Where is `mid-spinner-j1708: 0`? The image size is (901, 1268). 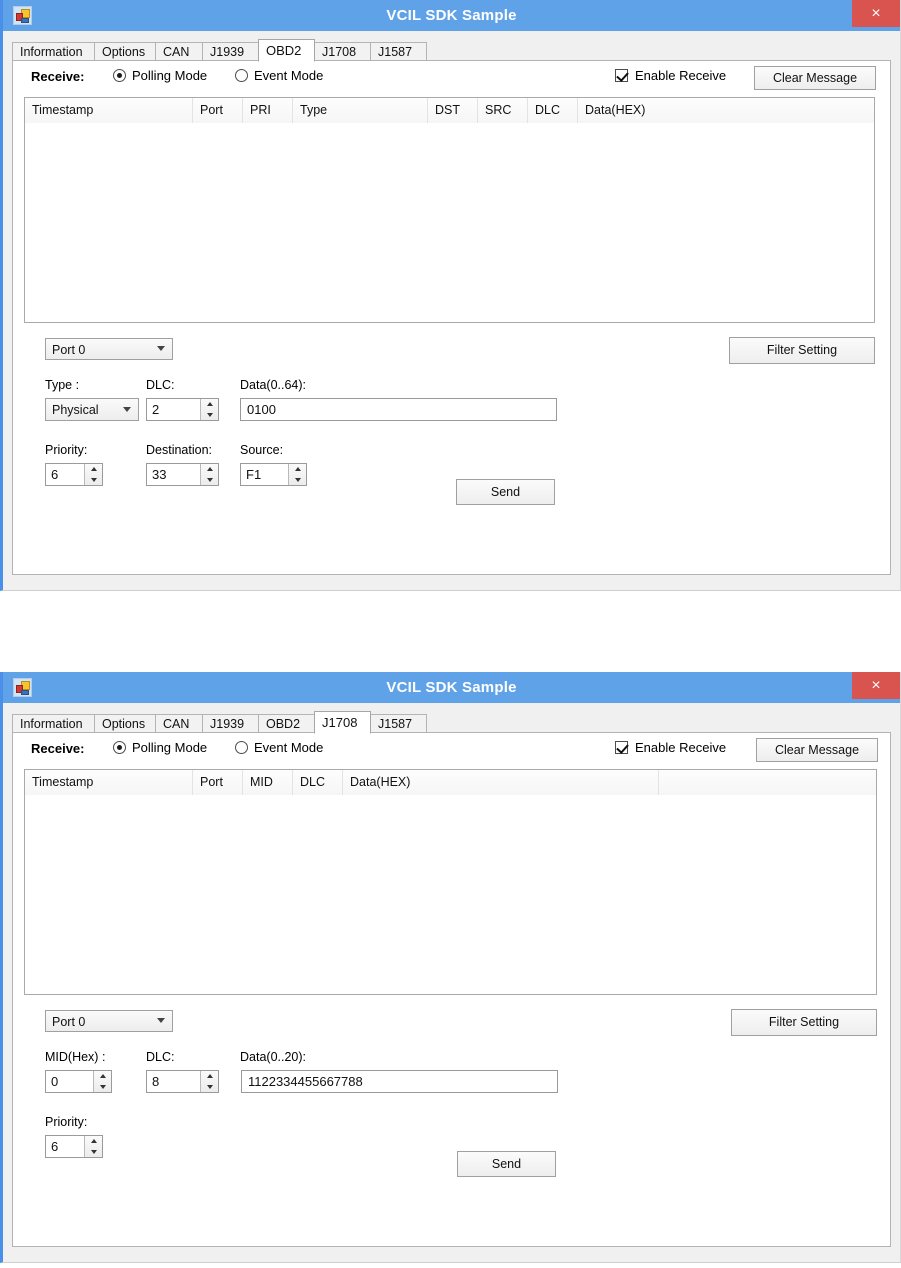
mid-spinner-j1708: 0 is located at coordinates (78, 1081).